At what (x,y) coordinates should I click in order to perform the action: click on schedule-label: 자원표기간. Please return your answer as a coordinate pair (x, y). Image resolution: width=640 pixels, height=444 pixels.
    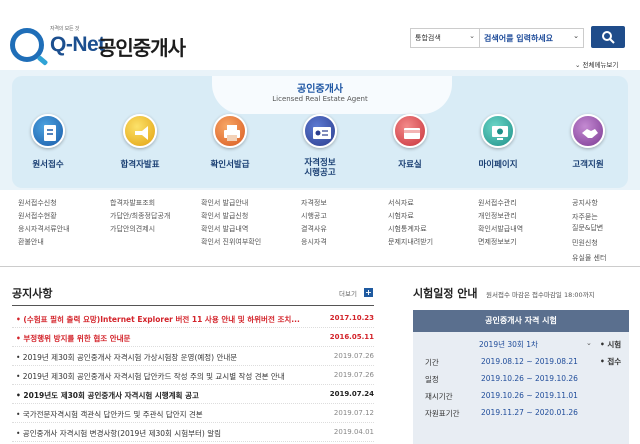
    Looking at the image, I should click on (442, 413).